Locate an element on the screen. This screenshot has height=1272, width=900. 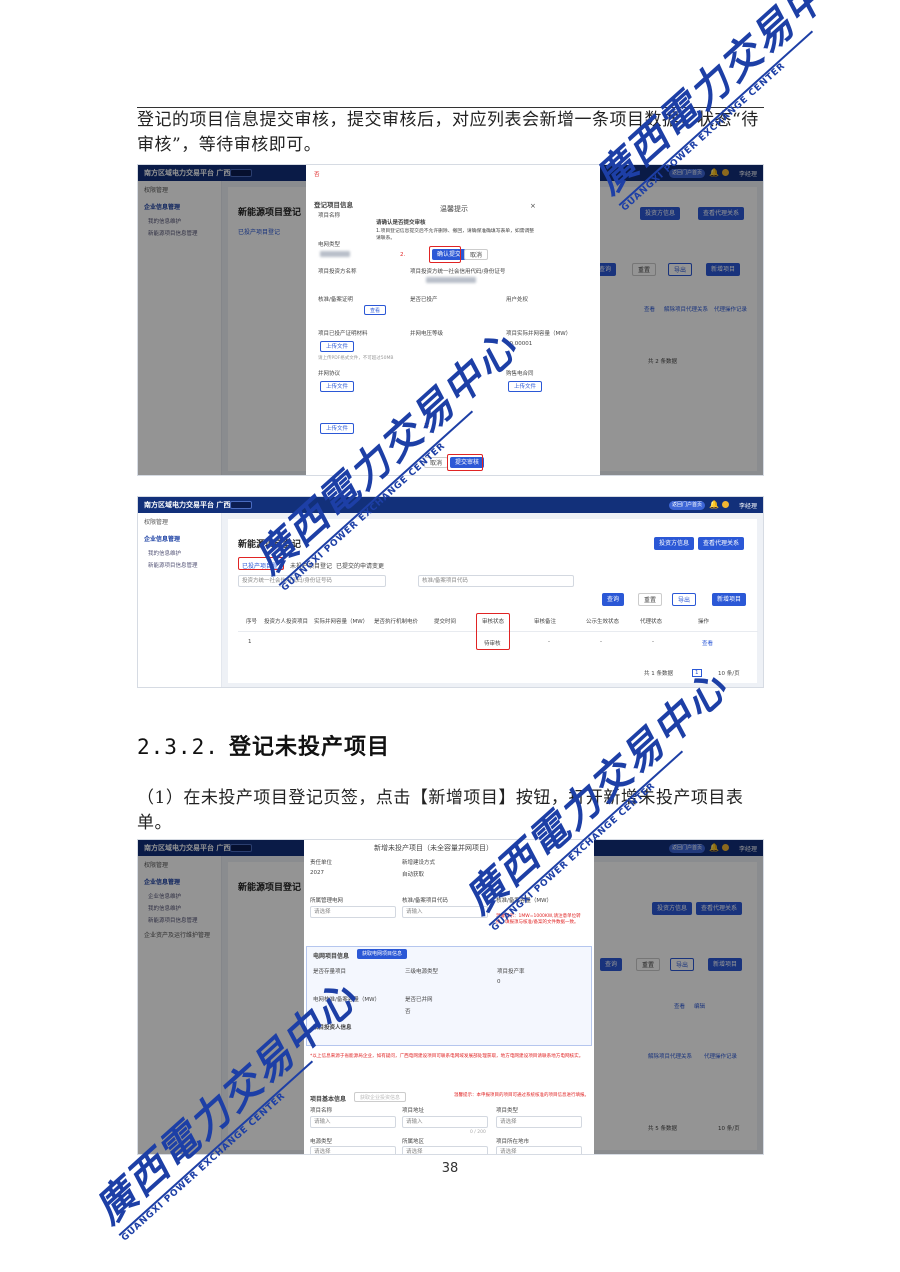
column-header-review-note: 审核备注 is located at coordinates (545, 622).